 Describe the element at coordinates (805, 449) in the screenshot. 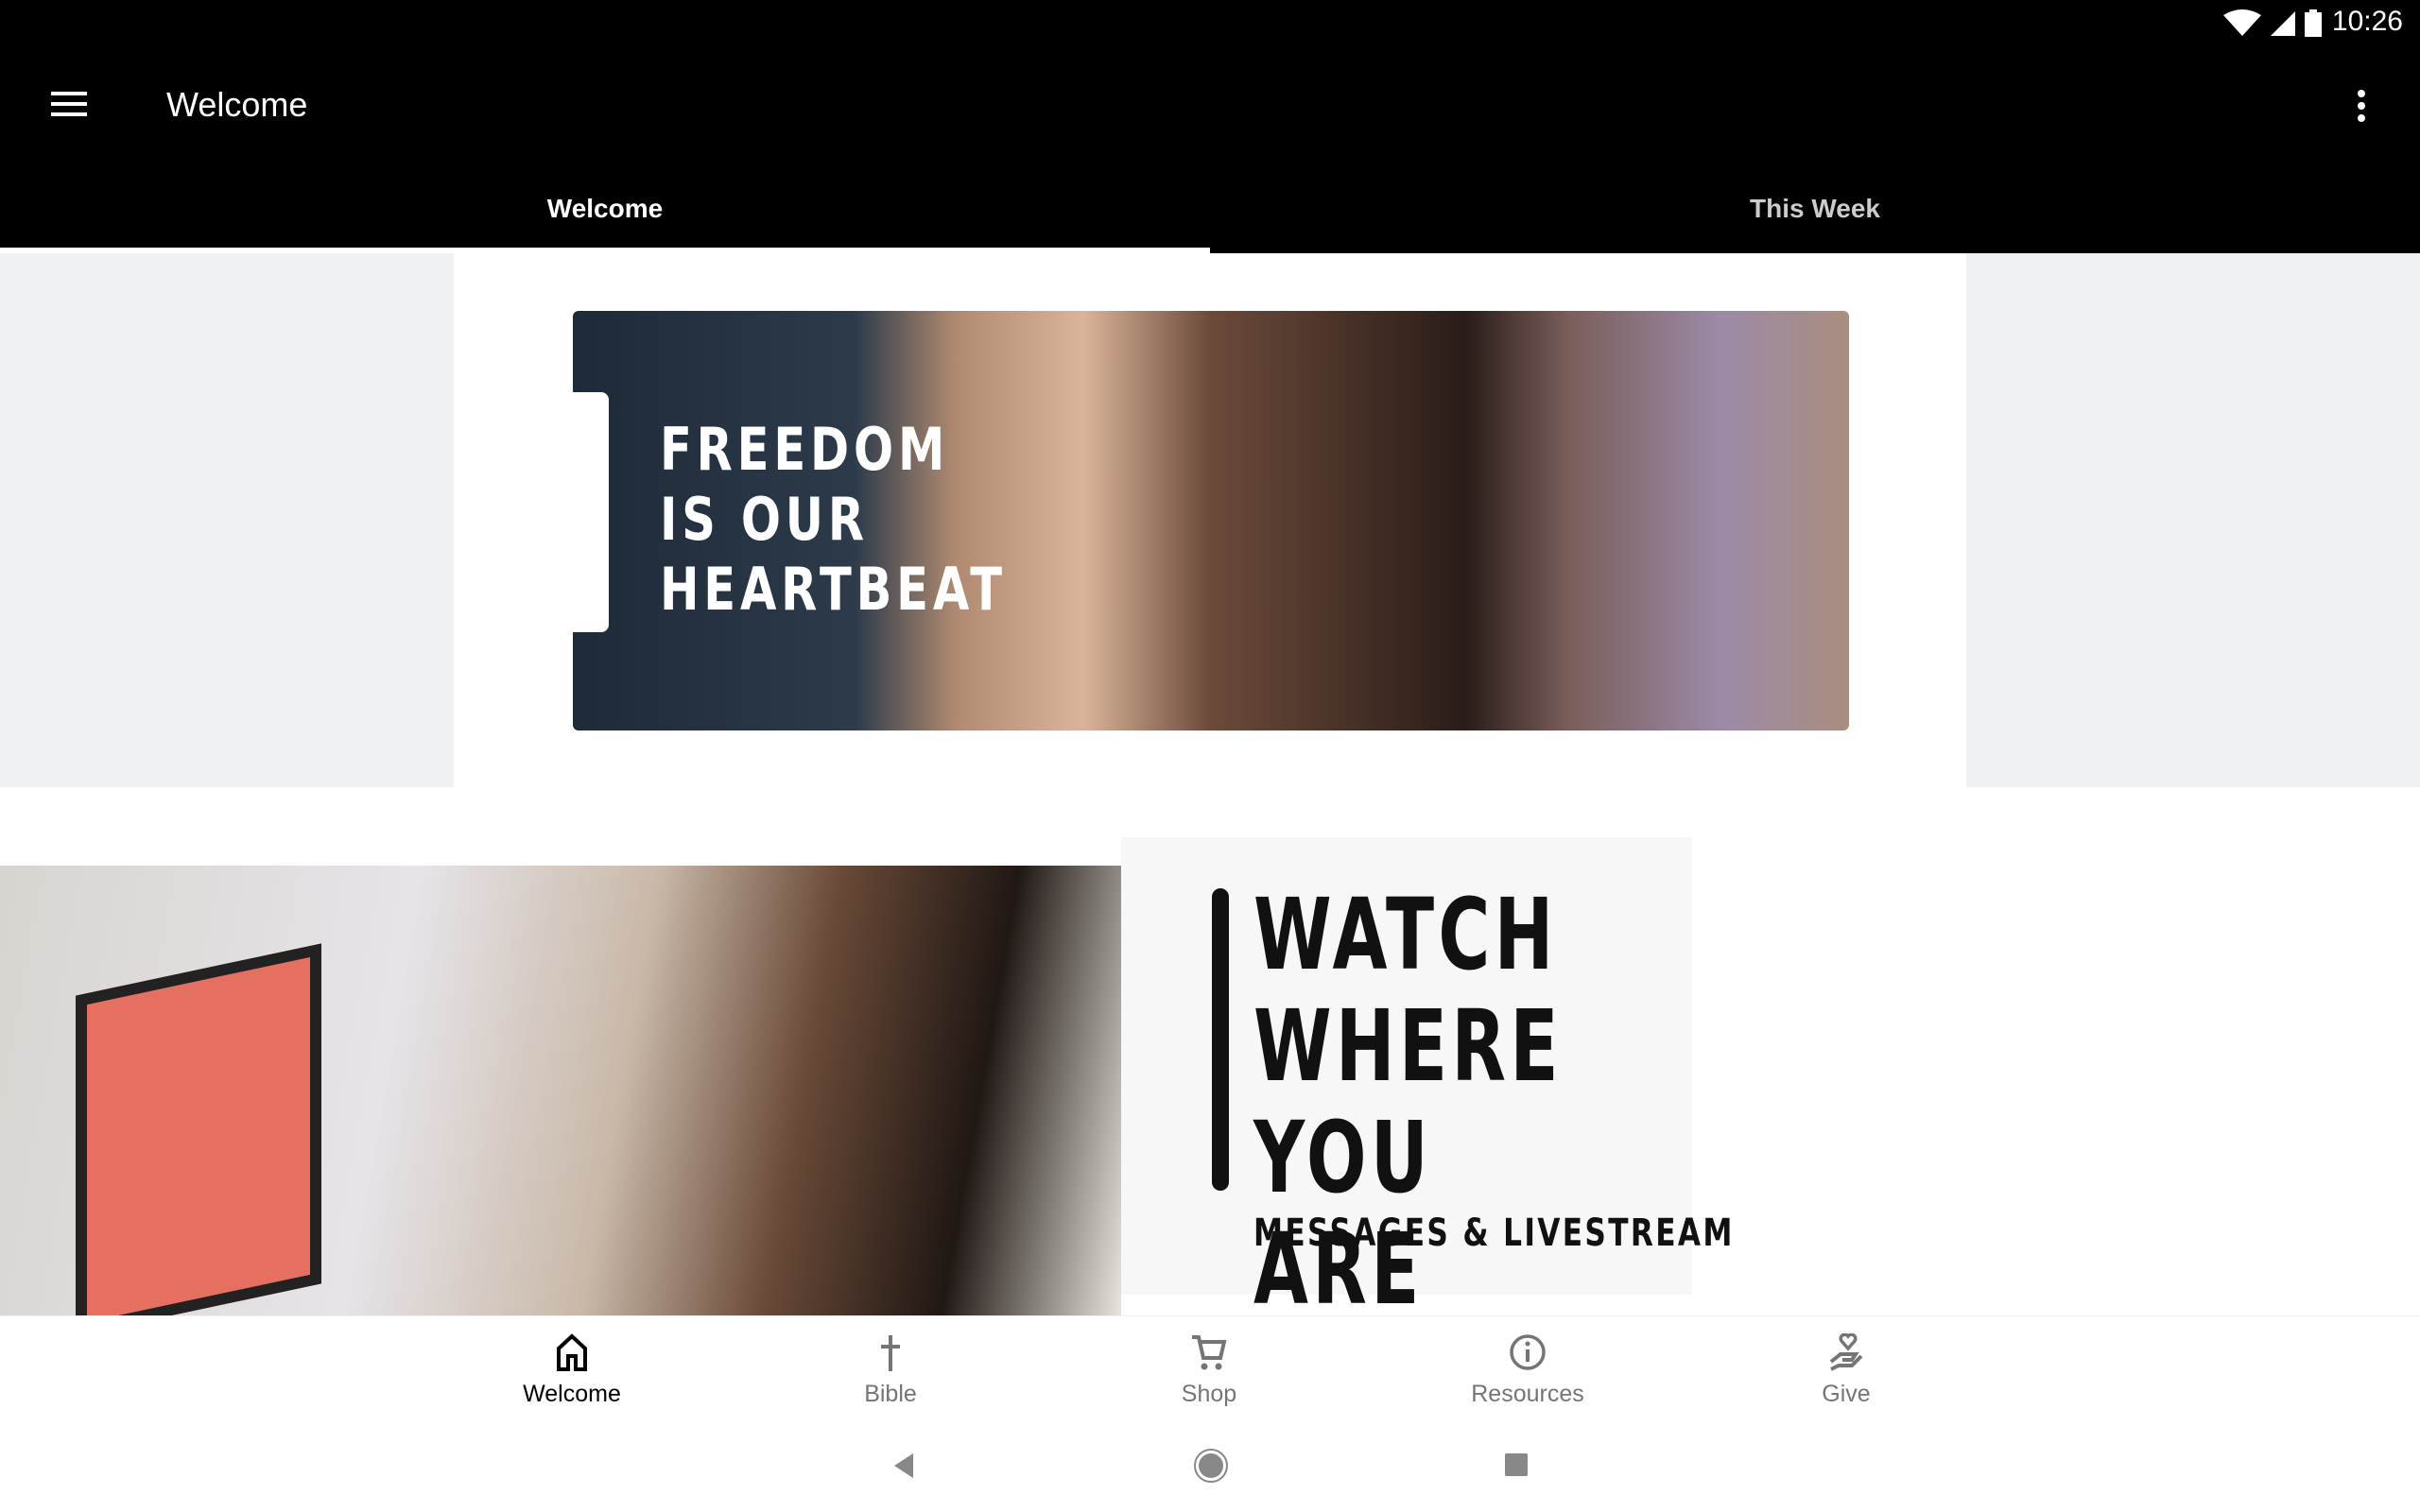

I see `banner-line: FREEDOM` at that location.